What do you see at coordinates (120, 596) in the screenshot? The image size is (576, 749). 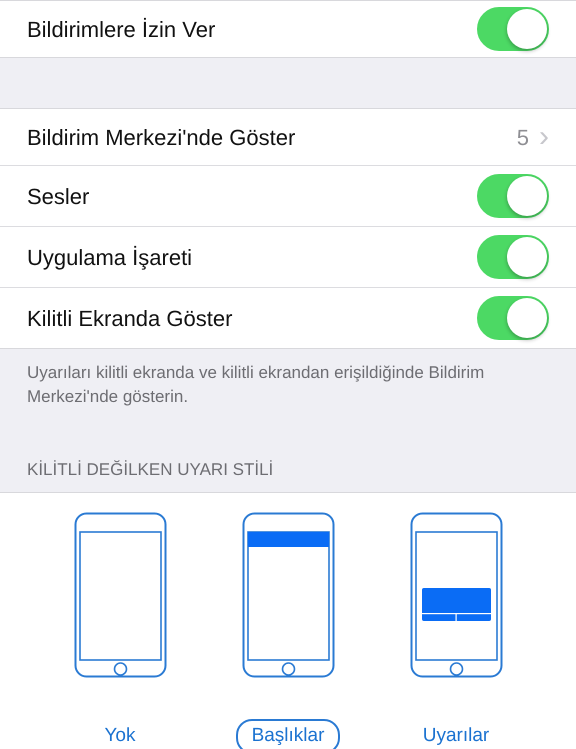 I see `phone-drawing` at bounding box center [120, 596].